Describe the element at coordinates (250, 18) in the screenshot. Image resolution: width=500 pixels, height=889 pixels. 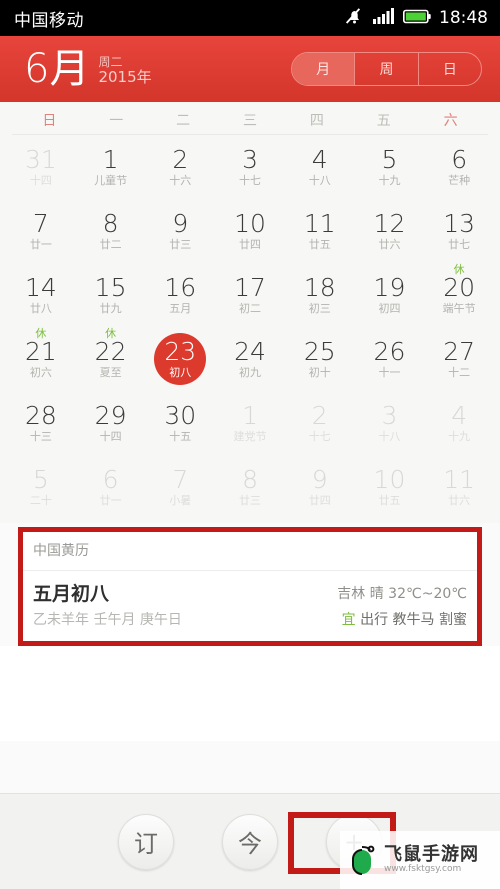
I see `status-bar: 中国移动 18:48` at that location.